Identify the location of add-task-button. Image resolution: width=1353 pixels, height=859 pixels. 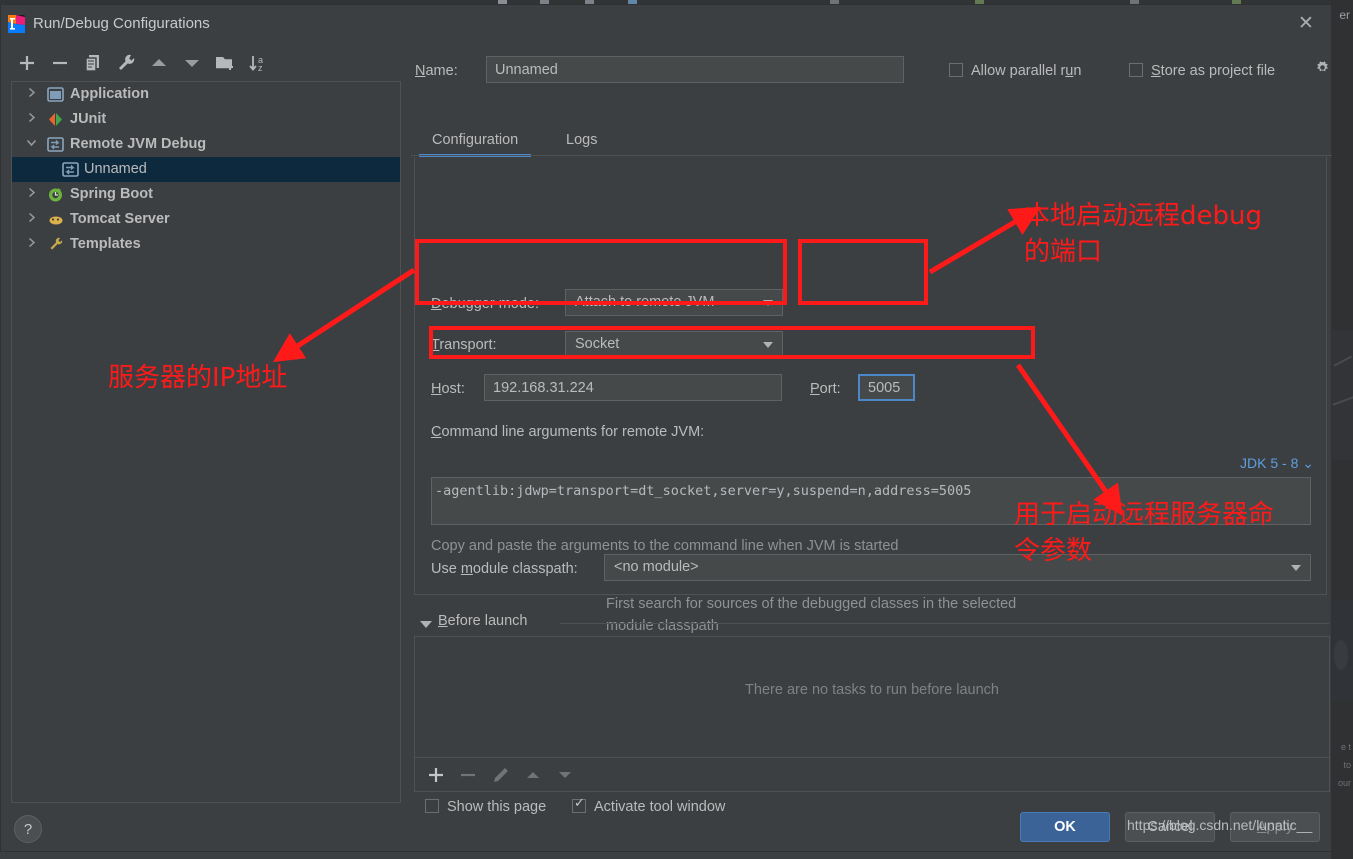
(436, 775).